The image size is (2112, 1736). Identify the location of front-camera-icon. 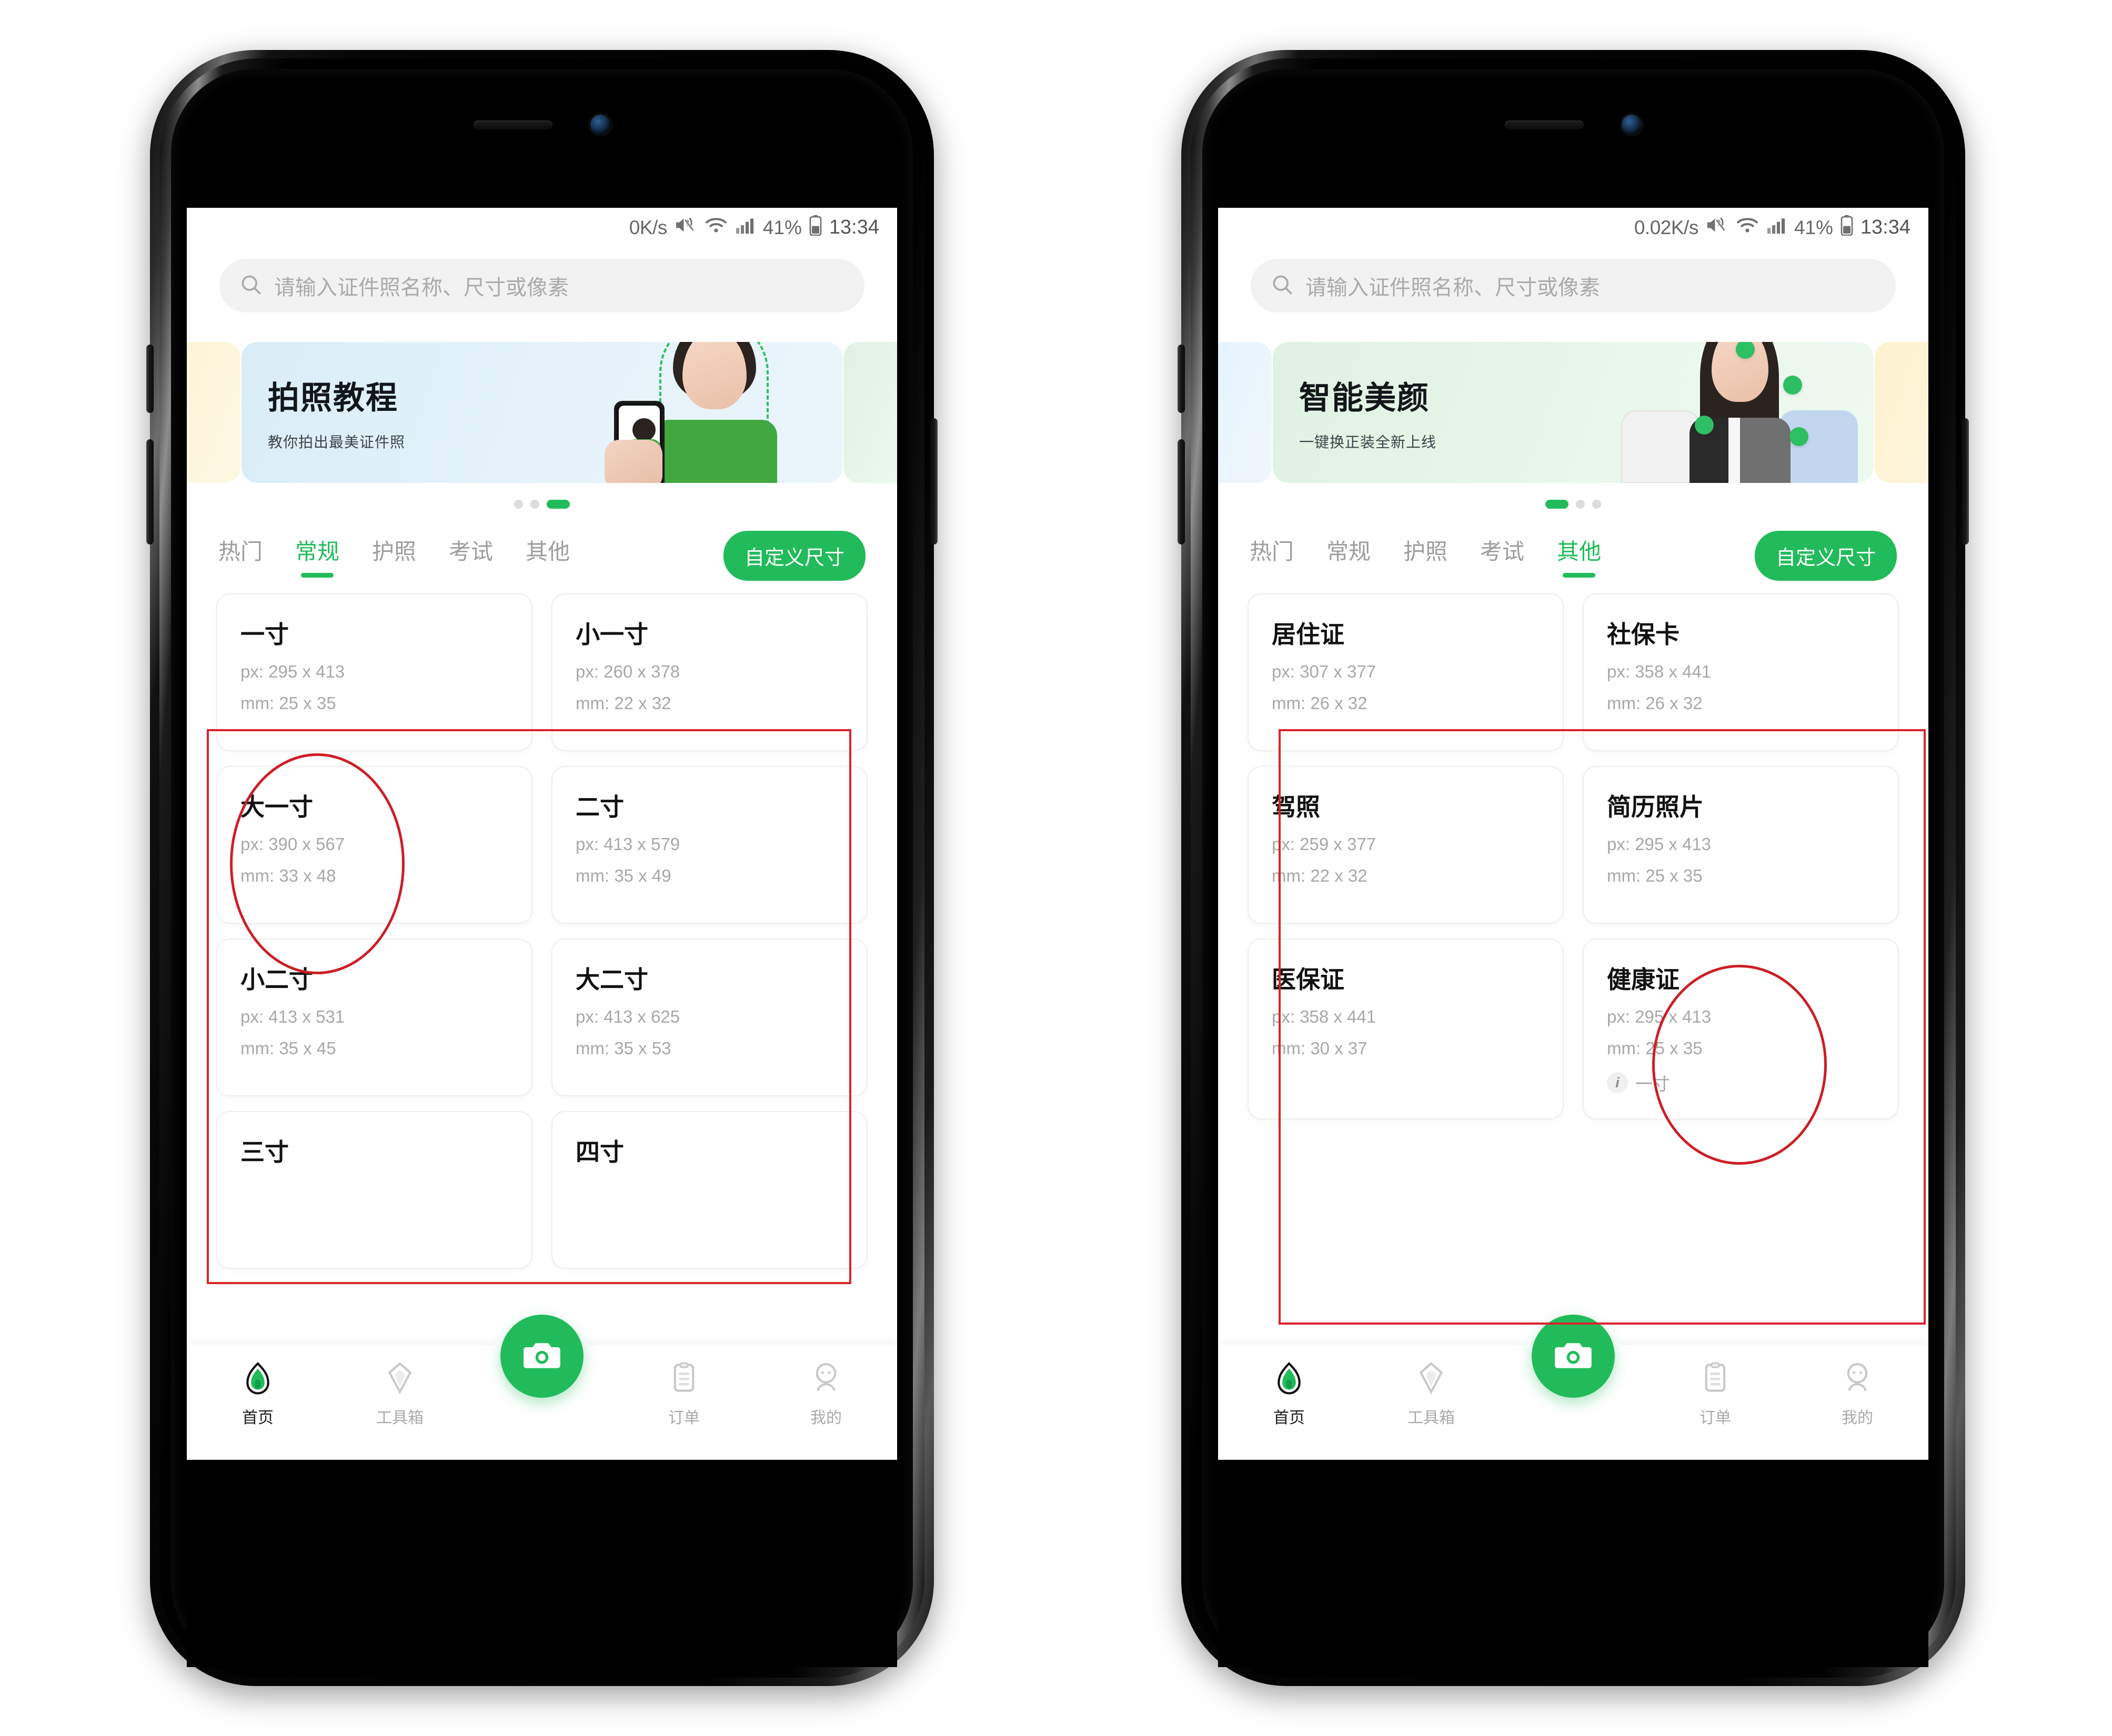
(600, 125).